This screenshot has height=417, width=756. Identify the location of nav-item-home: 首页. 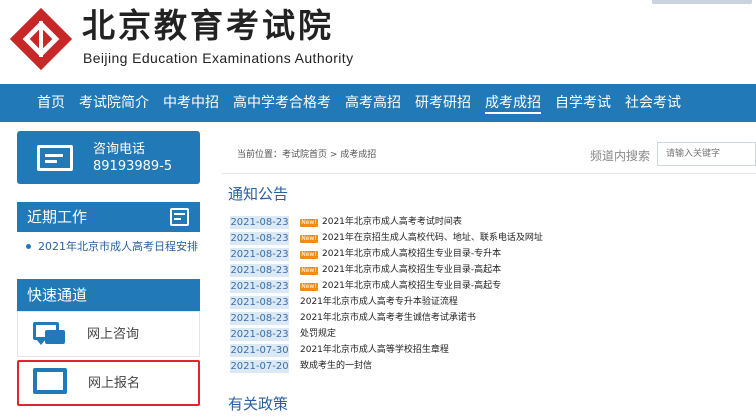
(51, 103).